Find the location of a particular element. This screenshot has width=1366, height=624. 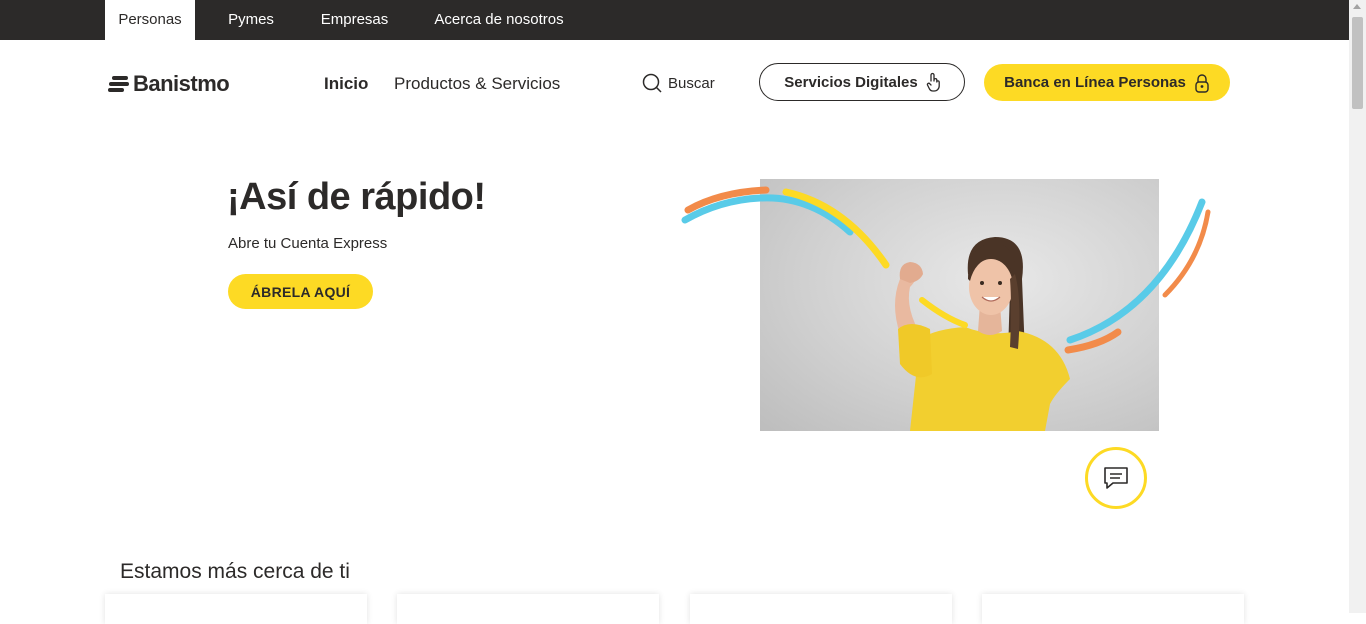

hero-subtitle: Abre tu Cuenta Express is located at coordinates (308, 243).